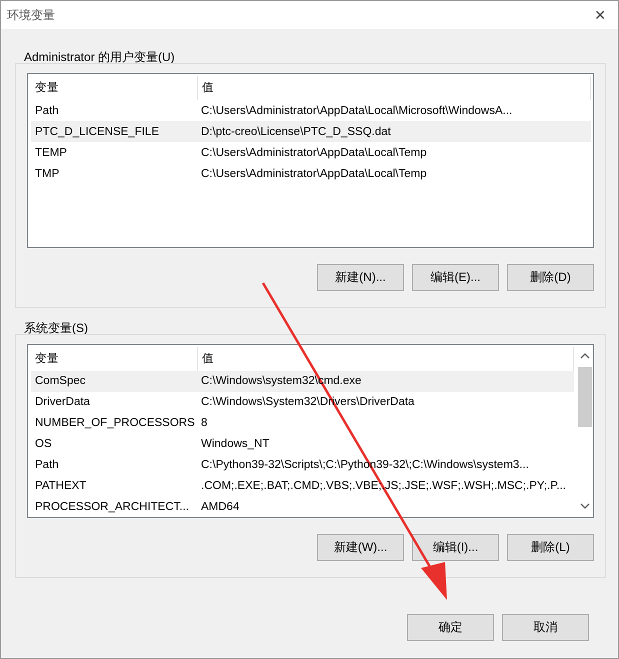 Image resolution: width=619 pixels, height=659 pixels. I want to click on table-cell-text: Windows_NT, so click(235, 444).